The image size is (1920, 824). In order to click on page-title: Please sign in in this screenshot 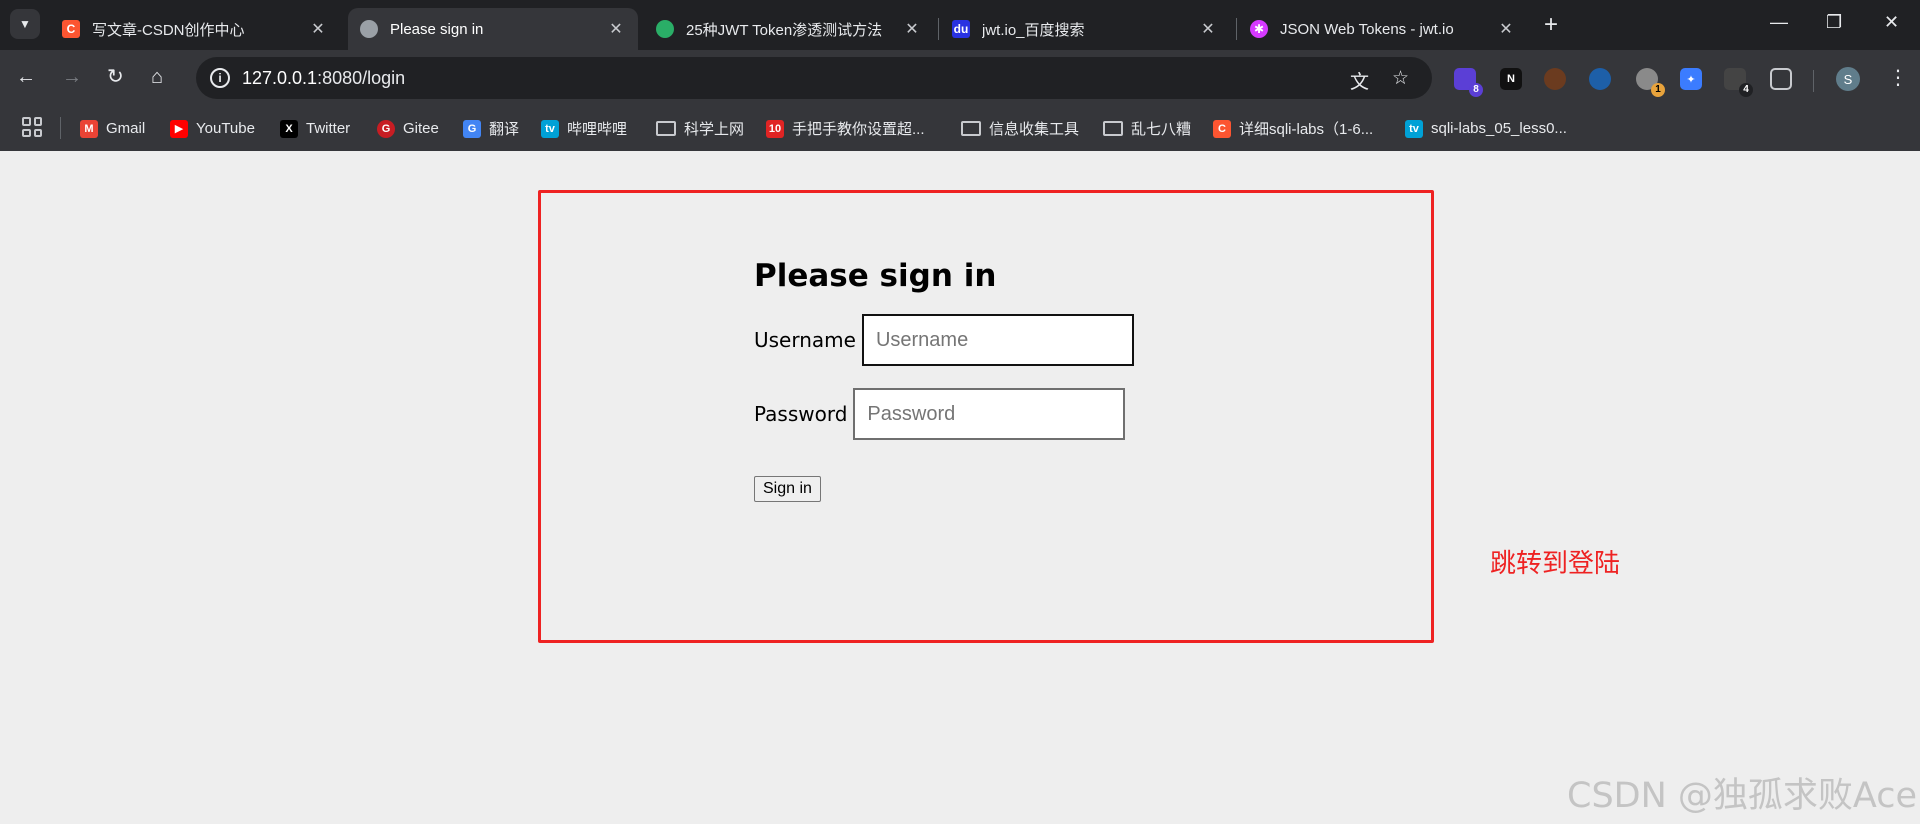, I will do `click(875, 276)`.